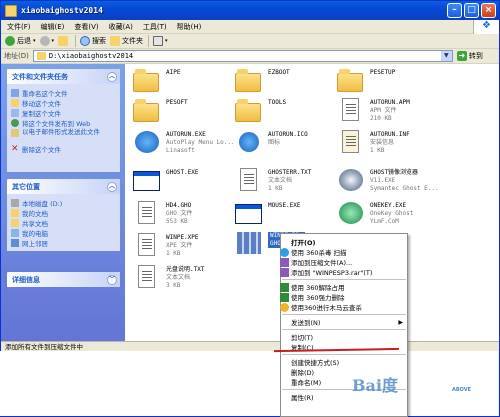 The height and width of the screenshot is (417, 500). I want to click on 360-antivirus-icon, so click(284, 252).